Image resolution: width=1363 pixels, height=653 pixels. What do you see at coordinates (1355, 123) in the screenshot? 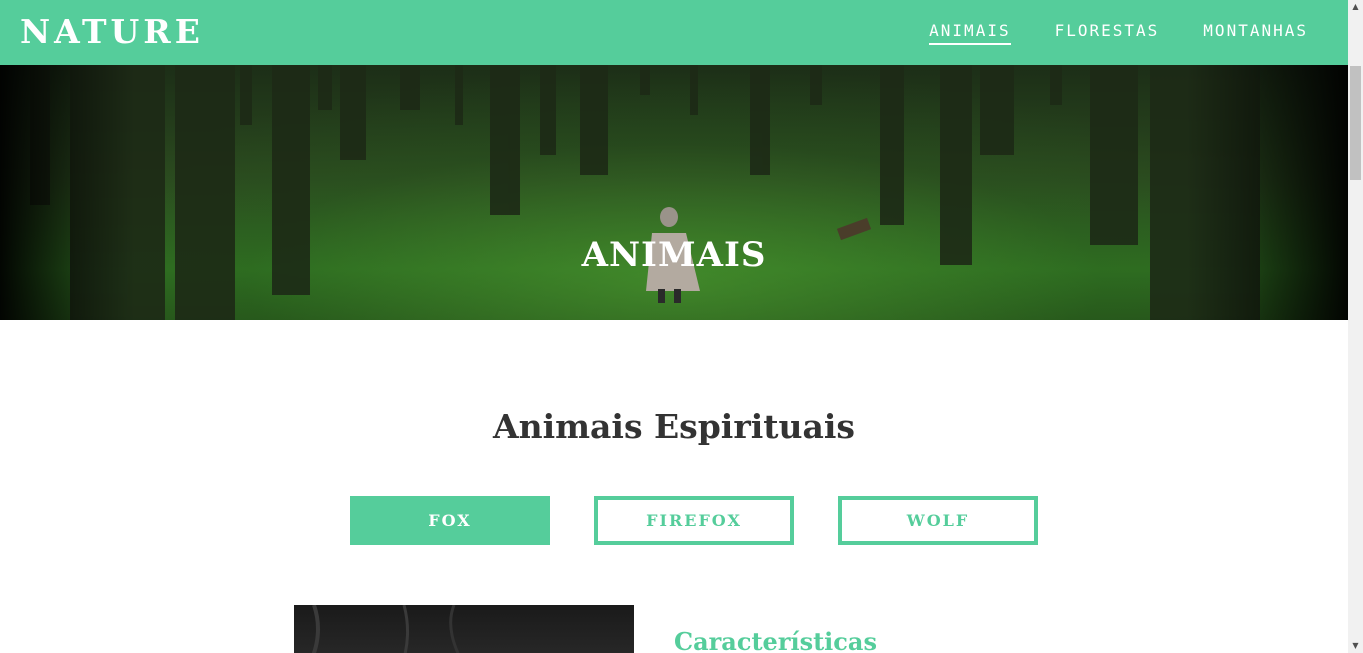
I see `scrollbar-thumb` at bounding box center [1355, 123].